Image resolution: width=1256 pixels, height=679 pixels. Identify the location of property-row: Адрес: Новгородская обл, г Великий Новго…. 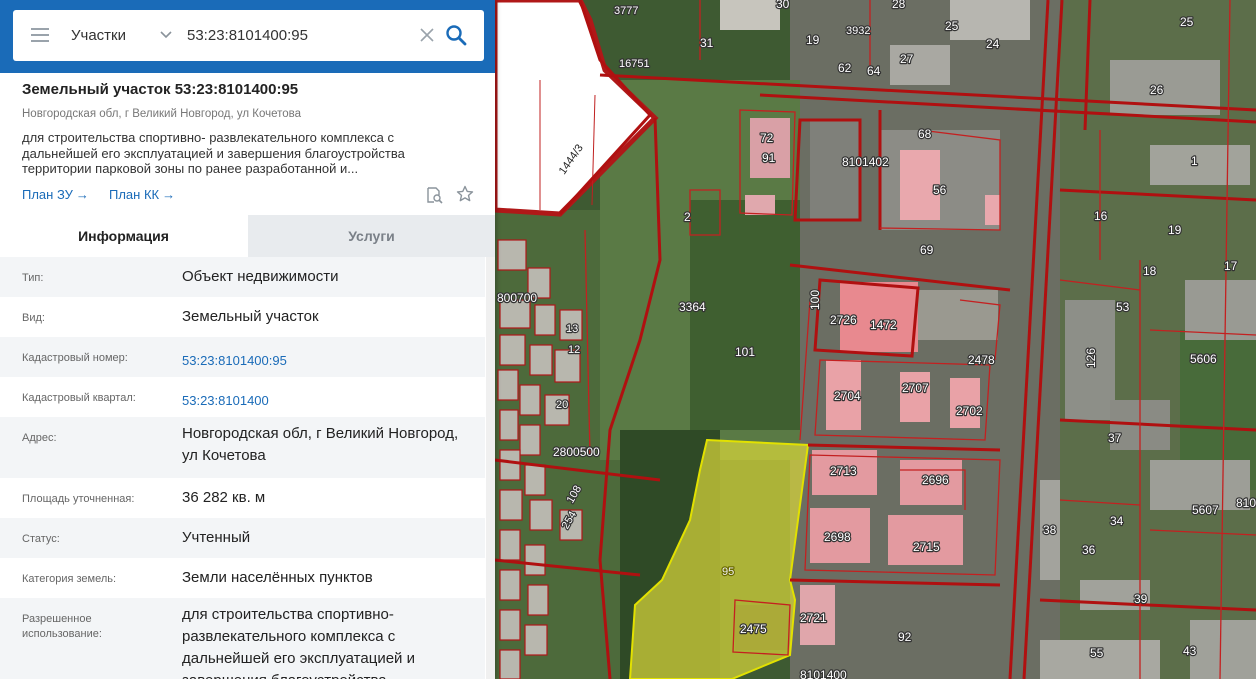
(242, 447).